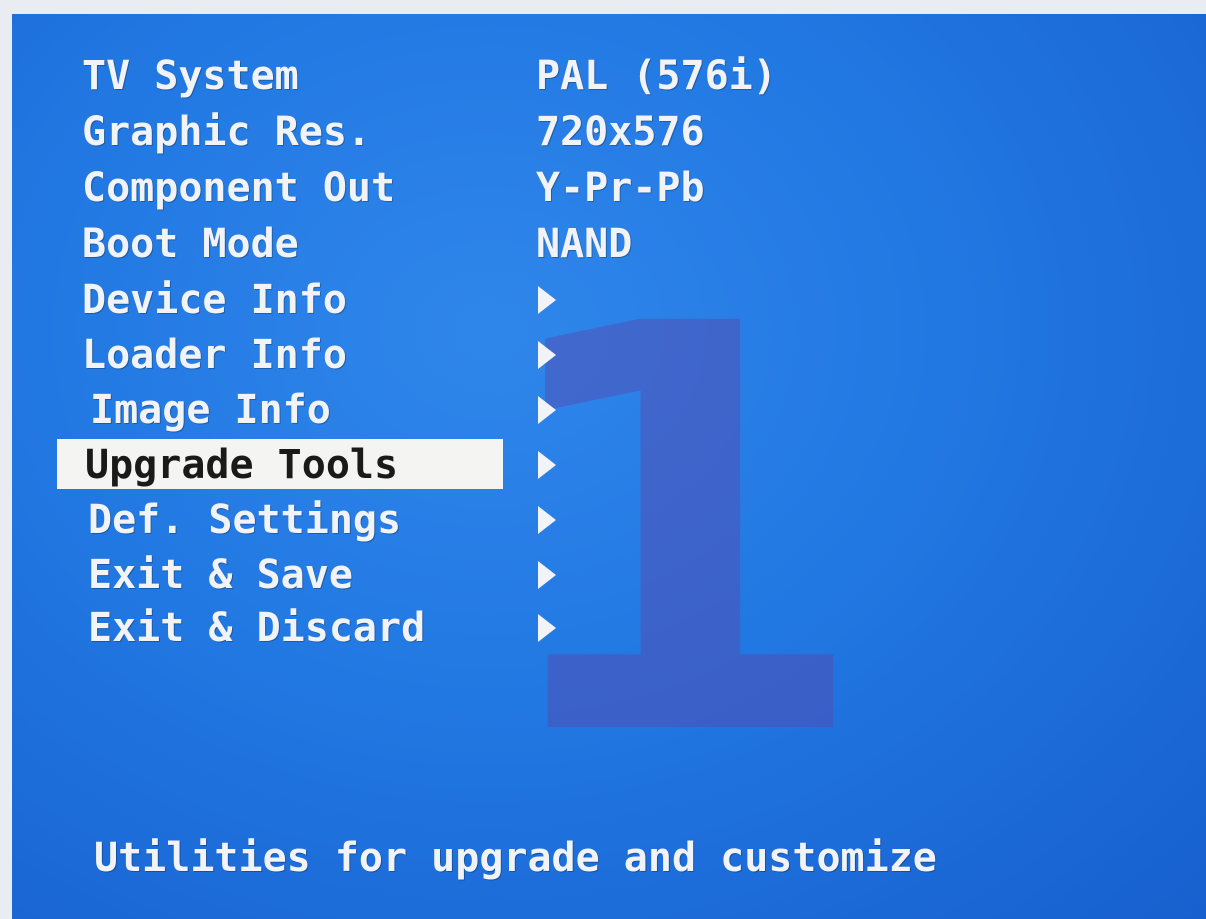  Describe the element at coordinates (656, 76) in the screenshot. I see `menu-item-value: PAL (576i)` at that location.